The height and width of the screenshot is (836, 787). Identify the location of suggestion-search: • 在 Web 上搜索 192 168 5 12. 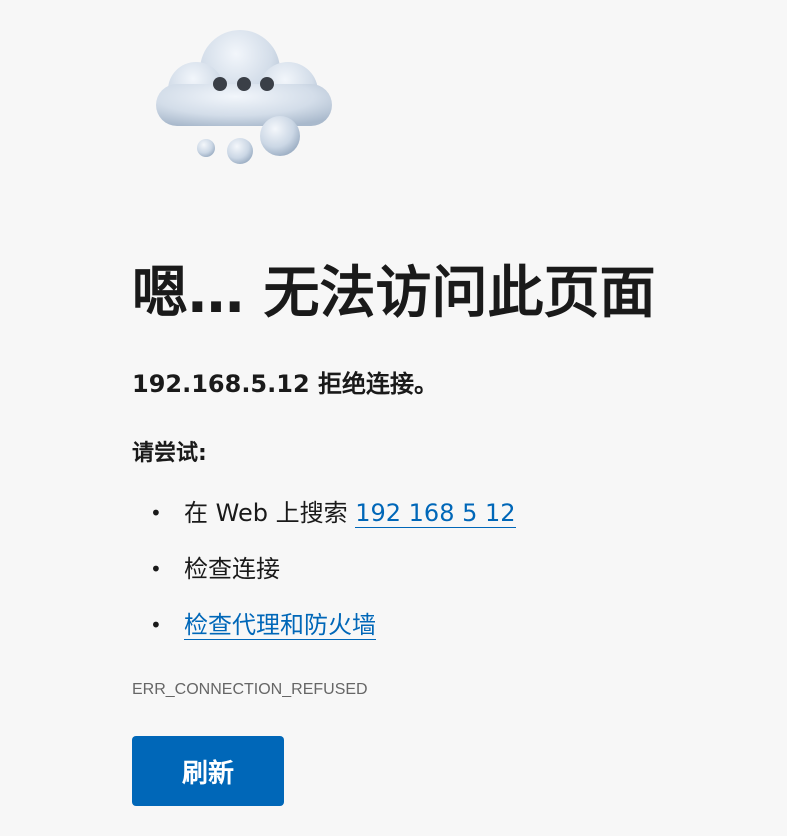
(324, 520).